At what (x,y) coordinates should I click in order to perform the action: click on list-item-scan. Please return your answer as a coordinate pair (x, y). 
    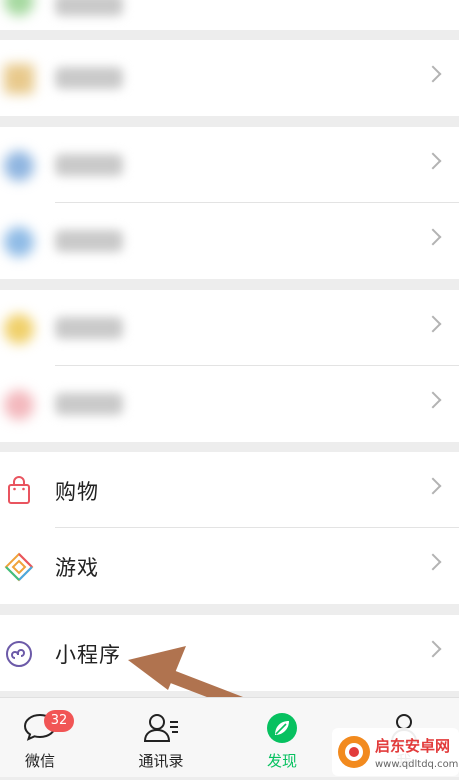
    Looking at the image, I should click on (229, 241).